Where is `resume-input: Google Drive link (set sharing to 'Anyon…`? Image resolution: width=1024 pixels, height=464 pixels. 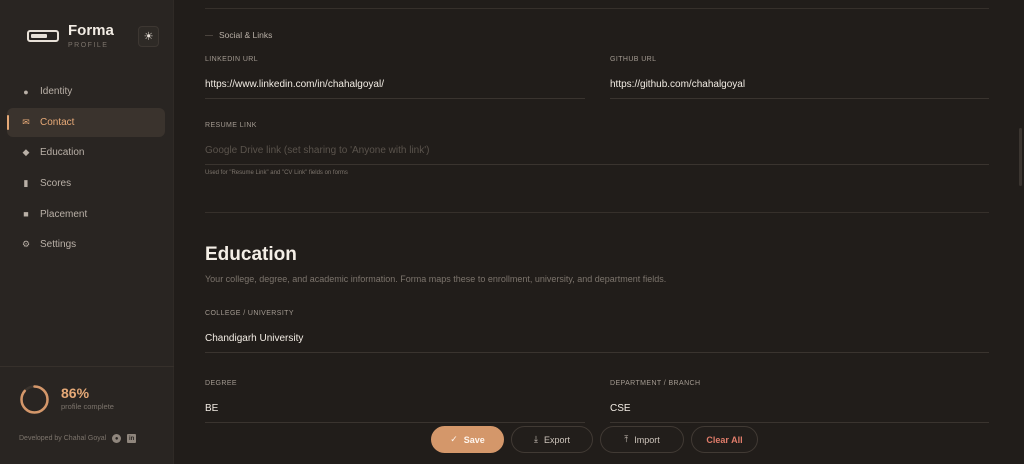
resume-input: Google Drive link (set sharing to 'Anyon… is located at coordinates (597, 150).